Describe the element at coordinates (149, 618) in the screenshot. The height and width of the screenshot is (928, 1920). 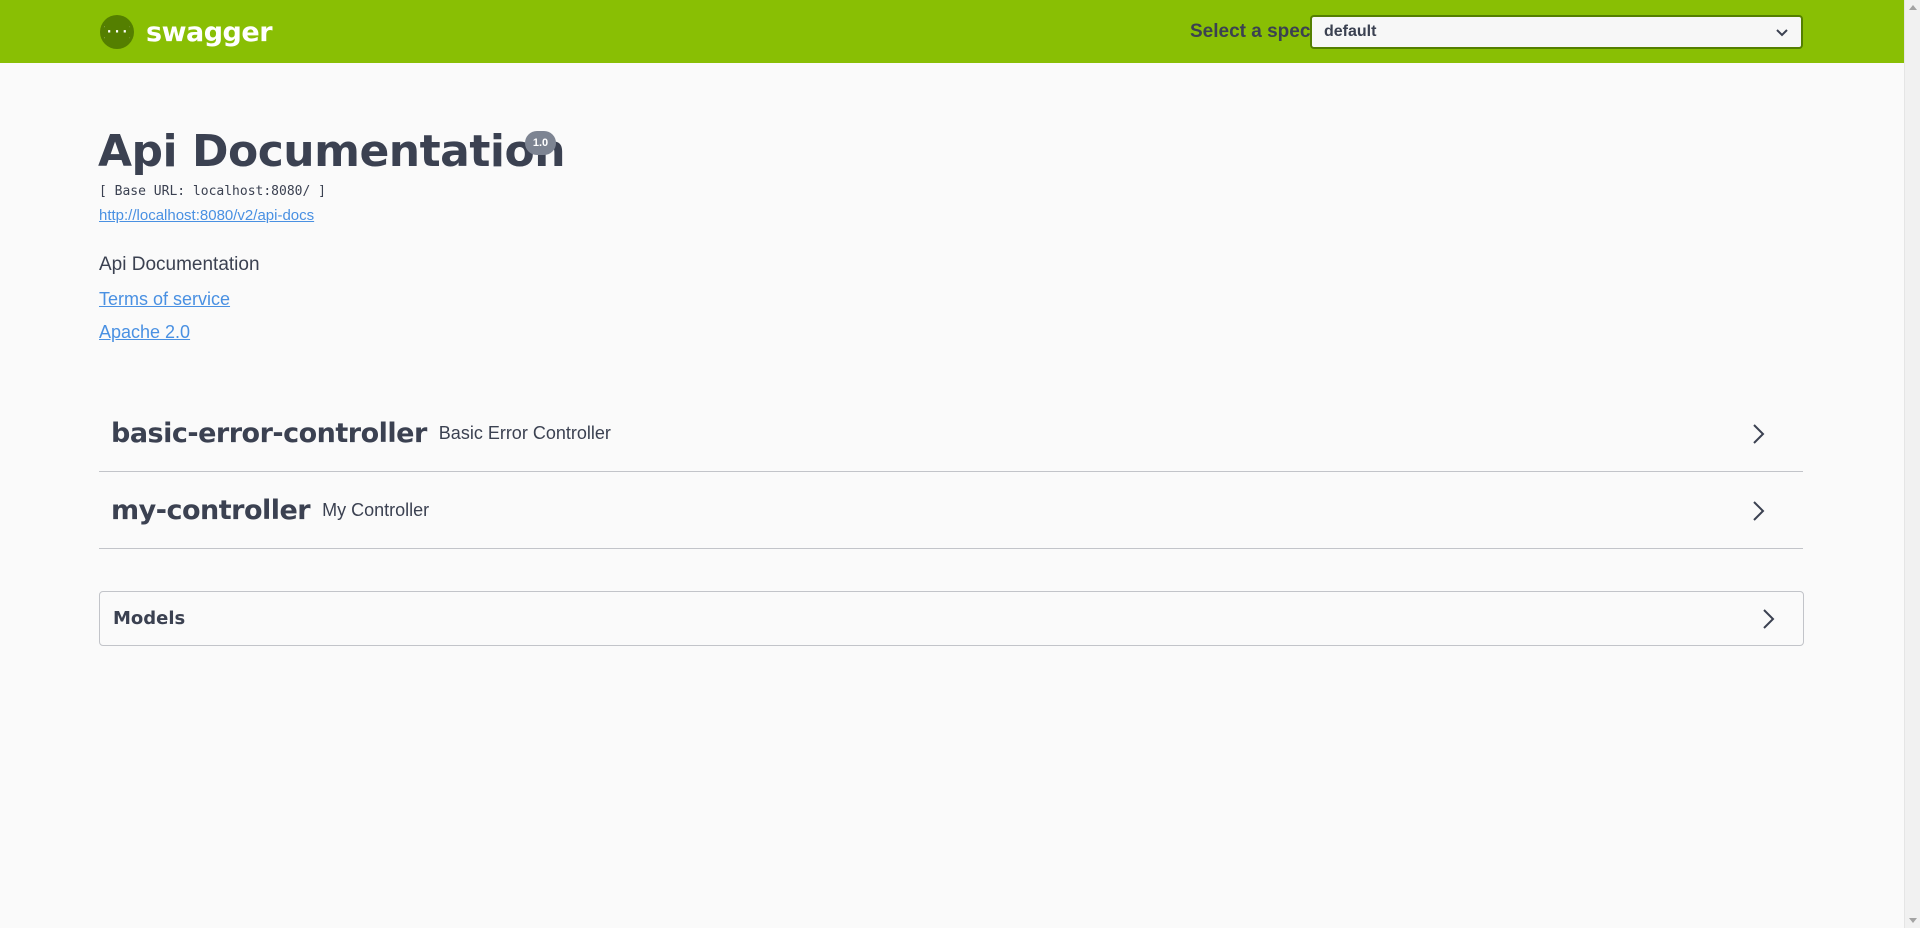
I see `models-title: Models` at that location.